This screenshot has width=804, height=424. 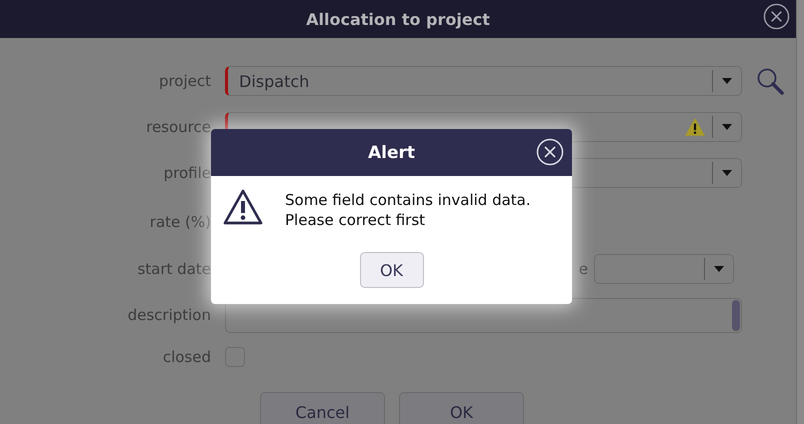 What do you see at coordinates (408, 210) in the screenshot?
I see `alert-message: Some field contains invalid data. Please correct first` at bounding box center [408, 210].